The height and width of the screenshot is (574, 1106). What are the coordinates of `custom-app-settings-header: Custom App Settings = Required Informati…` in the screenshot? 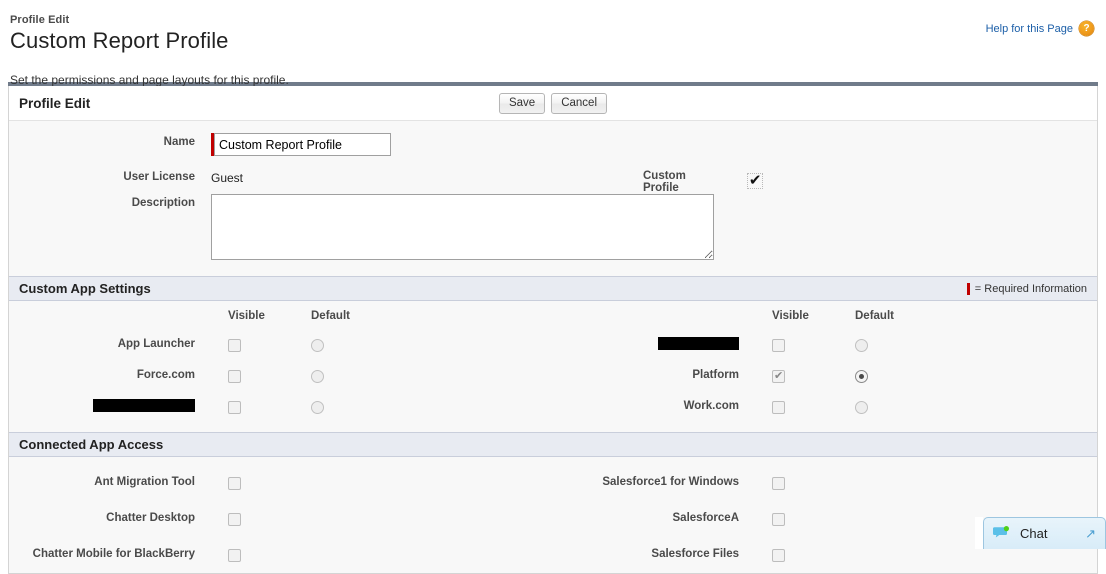 It's located at (553, 288).